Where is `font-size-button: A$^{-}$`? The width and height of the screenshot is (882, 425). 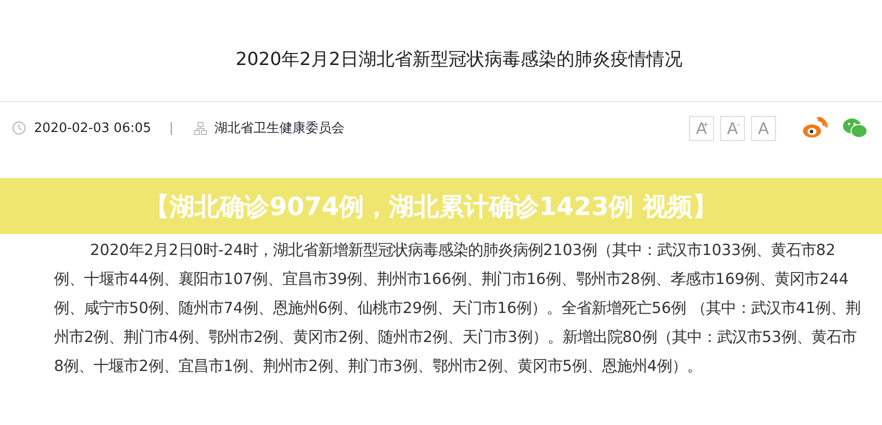
font-size-button: A$^{-}$ is located at coordinates (732, 128).